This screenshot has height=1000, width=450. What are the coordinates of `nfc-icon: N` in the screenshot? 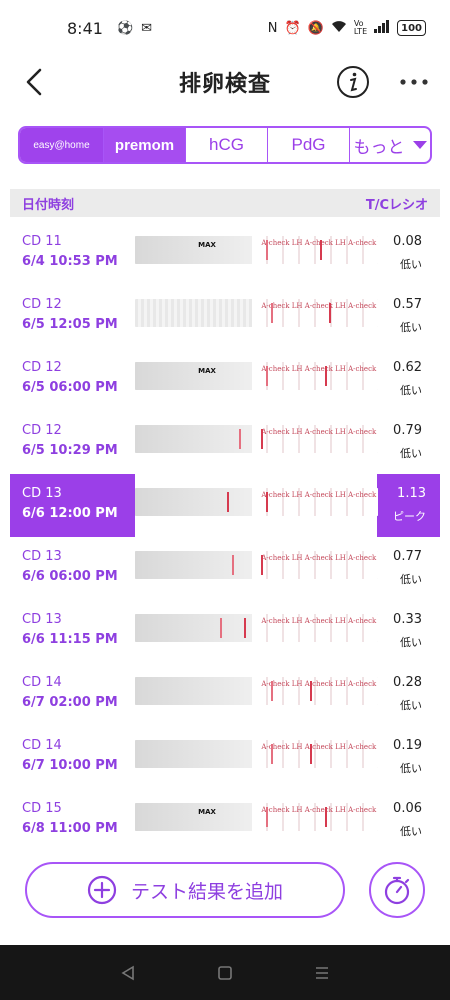 It's located at (272, 28).